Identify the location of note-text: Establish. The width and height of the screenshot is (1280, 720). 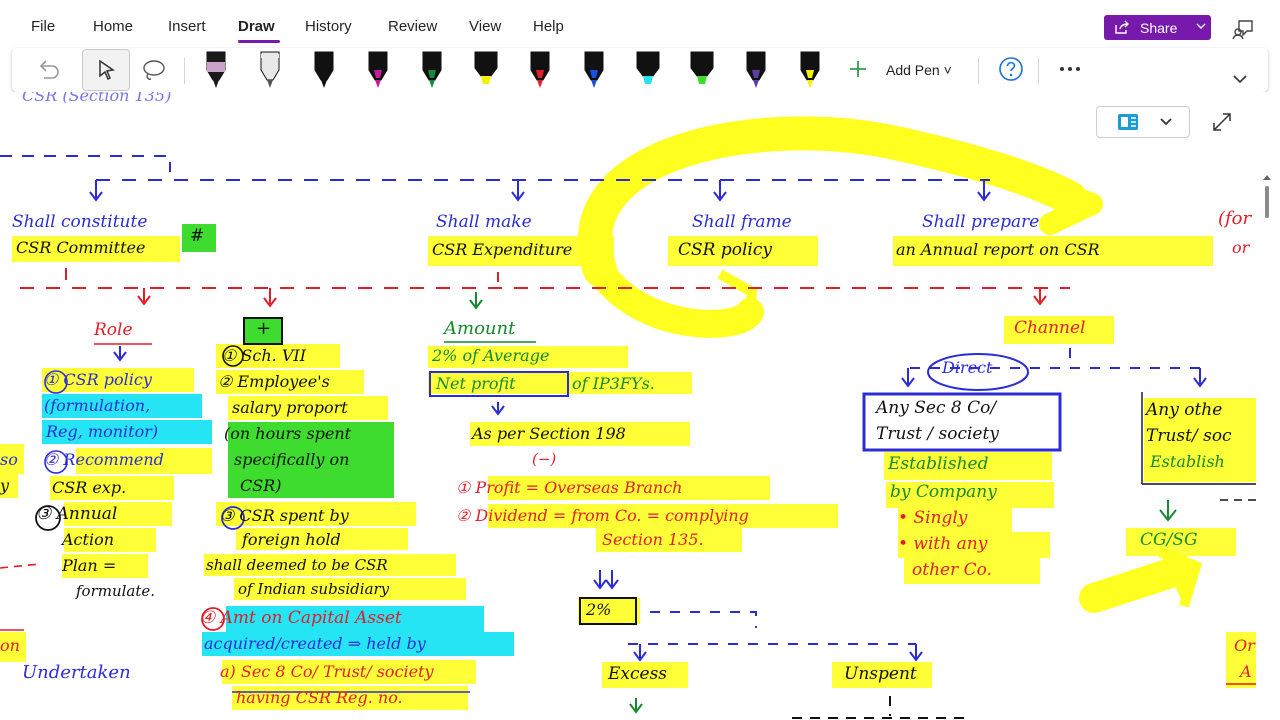
(1187, 461).